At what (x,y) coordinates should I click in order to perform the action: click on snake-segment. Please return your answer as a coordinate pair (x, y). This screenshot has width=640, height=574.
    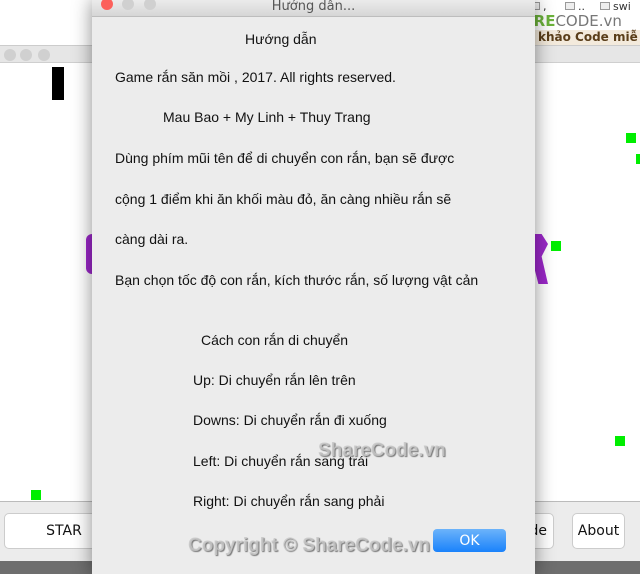
    Looking at the image, I should click on (58, 83).